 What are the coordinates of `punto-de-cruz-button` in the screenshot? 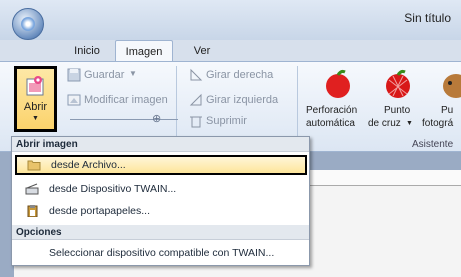 It's located at (391, 99).